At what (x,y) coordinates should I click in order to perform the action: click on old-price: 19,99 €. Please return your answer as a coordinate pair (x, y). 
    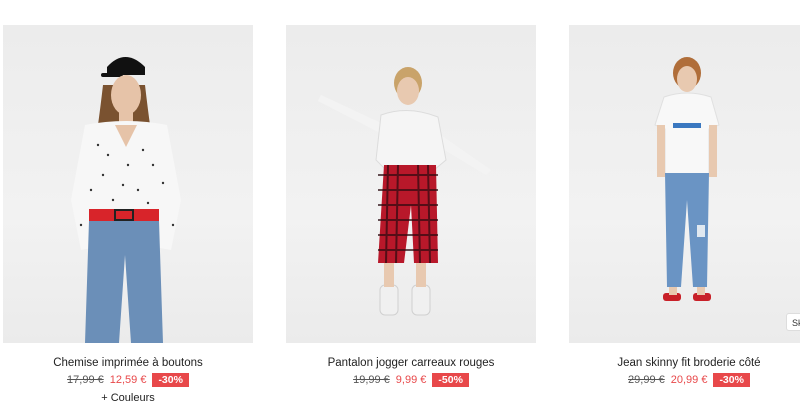
    Looking at the image, I should click on (371, 380).